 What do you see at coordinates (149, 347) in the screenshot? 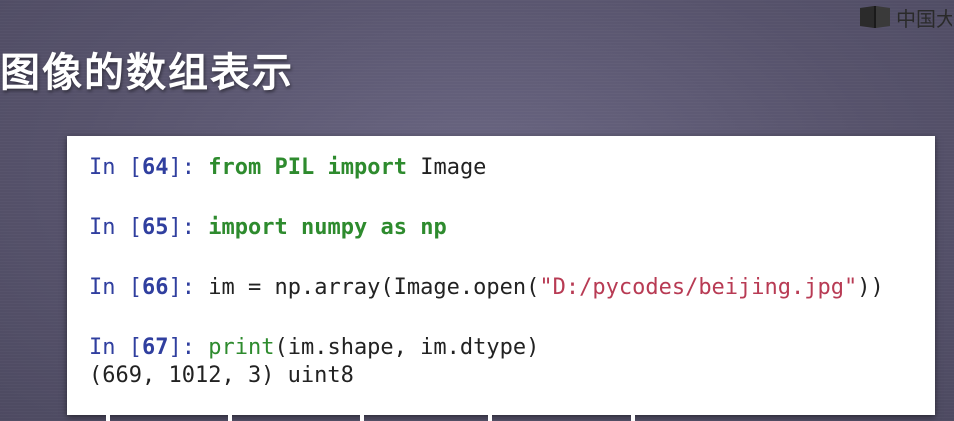
I see `input-prompt: In [67]:` at bounding box center [149, 347].